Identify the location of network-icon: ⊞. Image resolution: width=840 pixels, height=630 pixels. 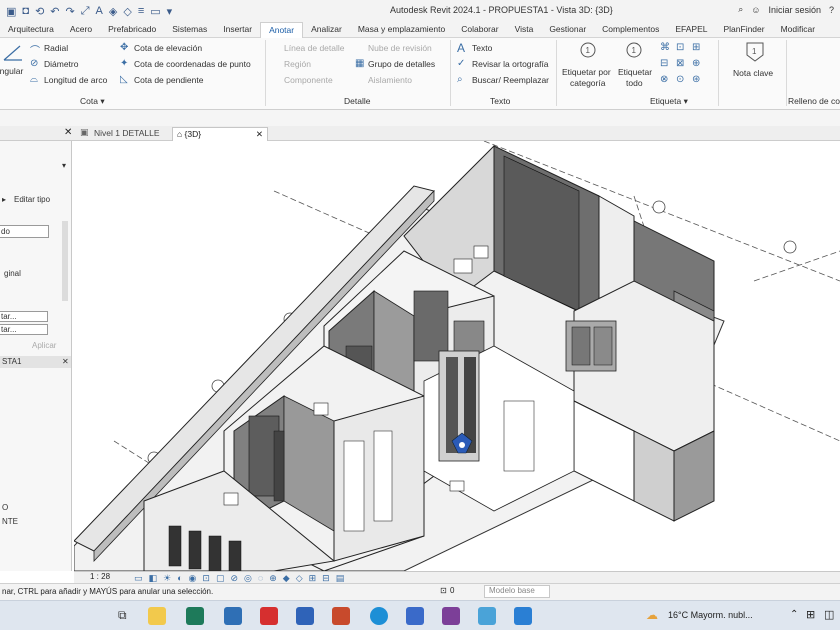
(810, 614).